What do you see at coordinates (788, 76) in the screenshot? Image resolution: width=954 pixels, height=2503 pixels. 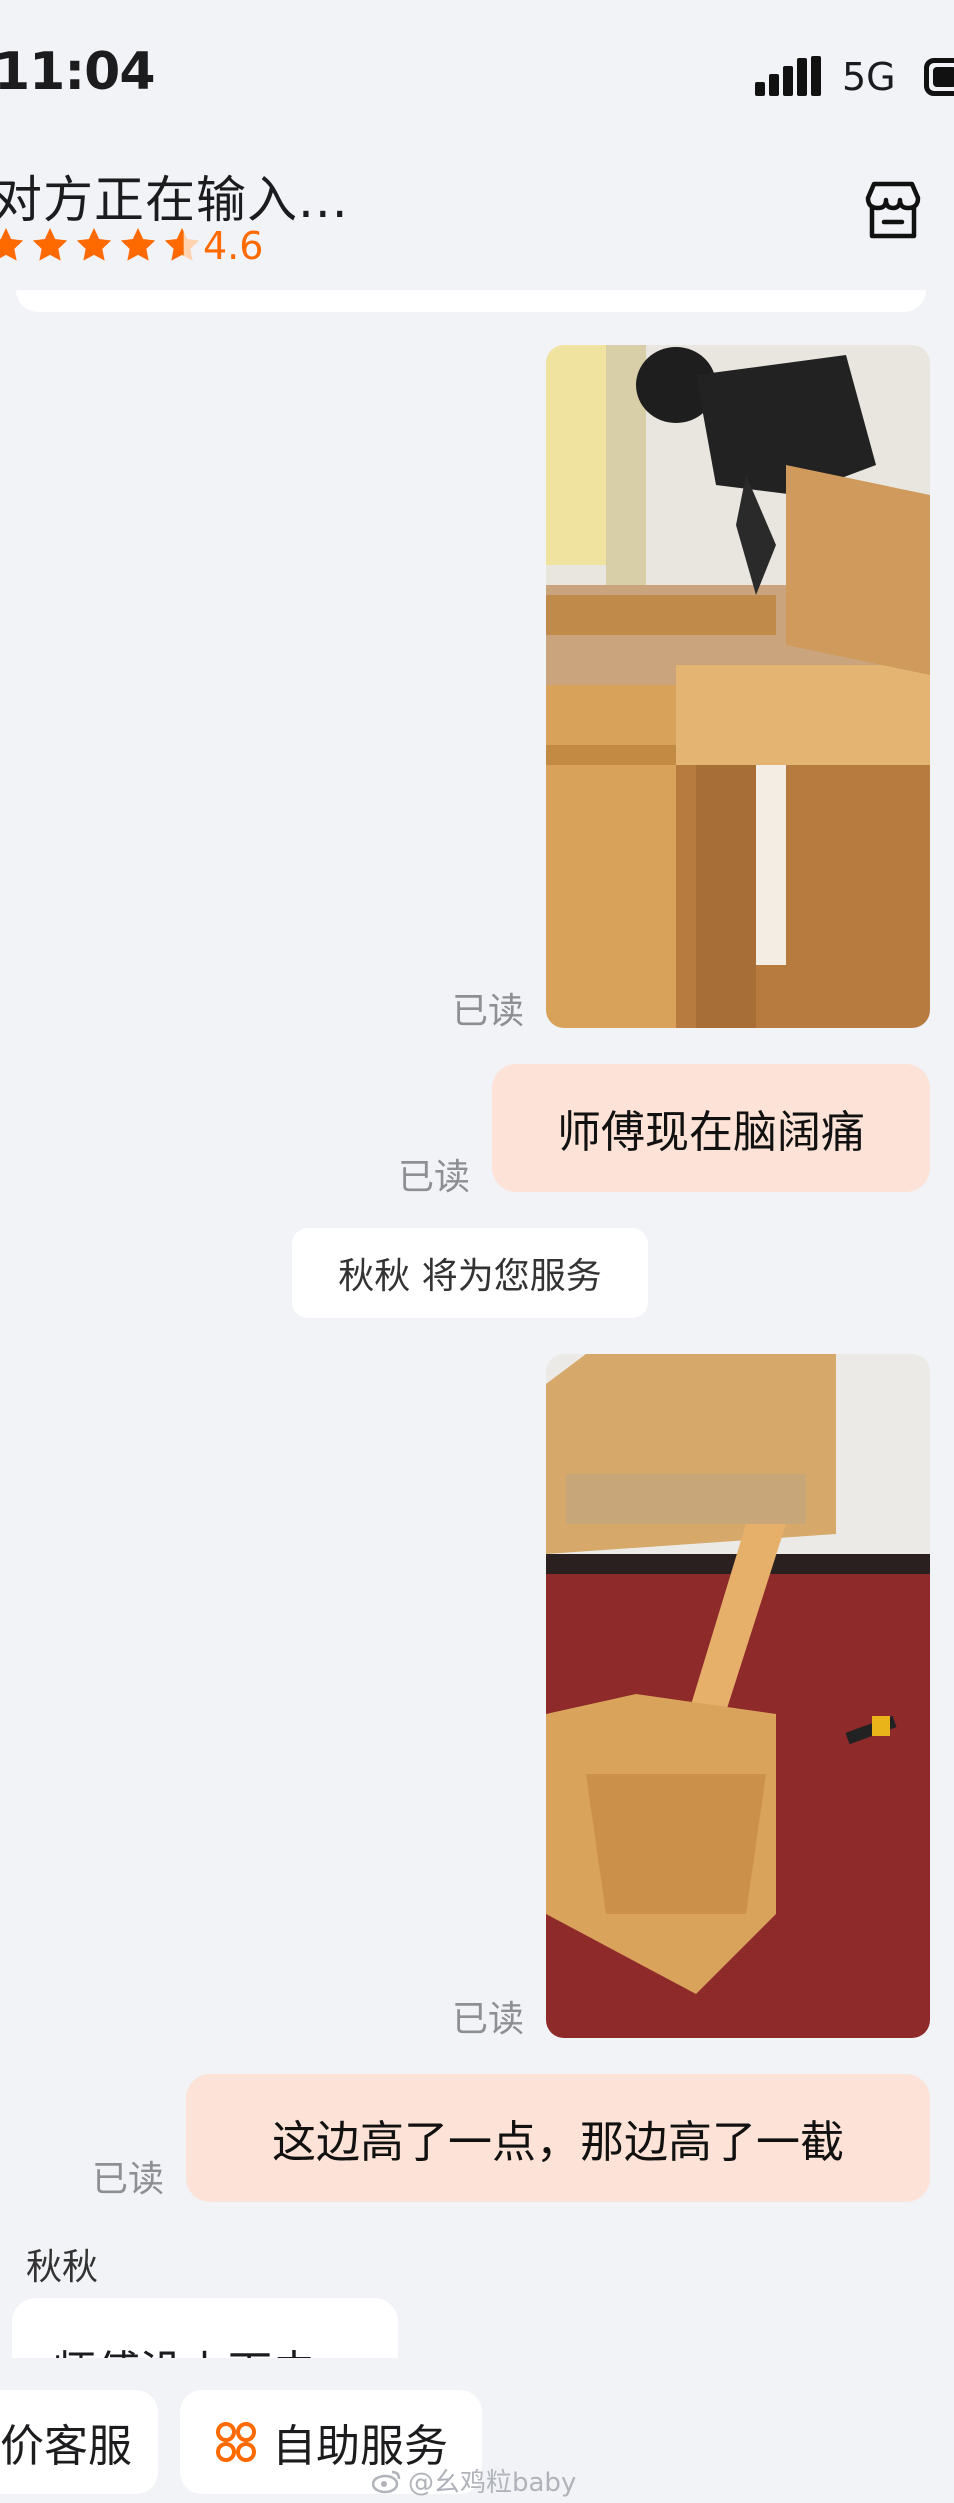 I see `signal-icon` at bounding box center [788, 76].